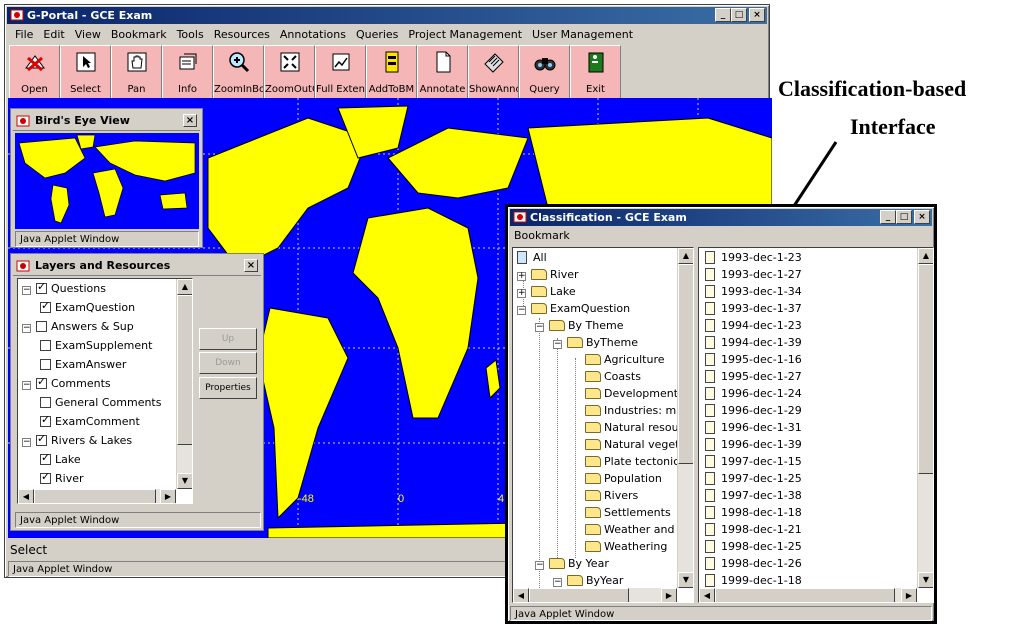  Describe the element at coordinates (107, 181) in the screenshot. I see `birds-eye-map` at that location.